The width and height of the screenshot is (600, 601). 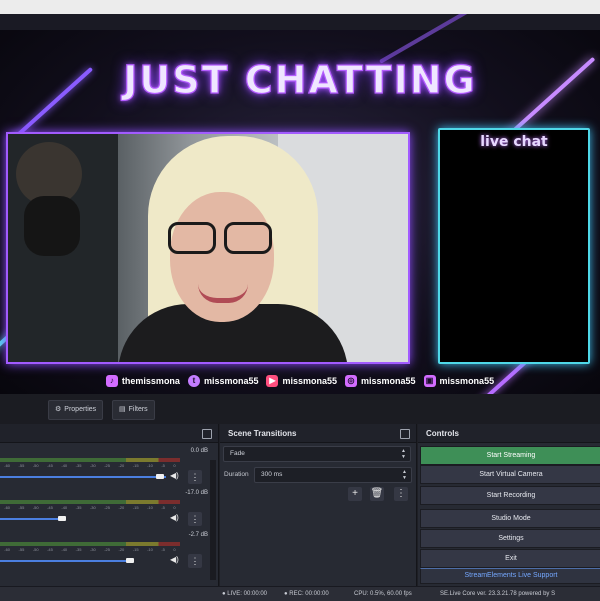 What do you see at coordinates (58, 409) in the screenshot?
I see `gear-icon: ⚙` at bounding box center [58, 409].